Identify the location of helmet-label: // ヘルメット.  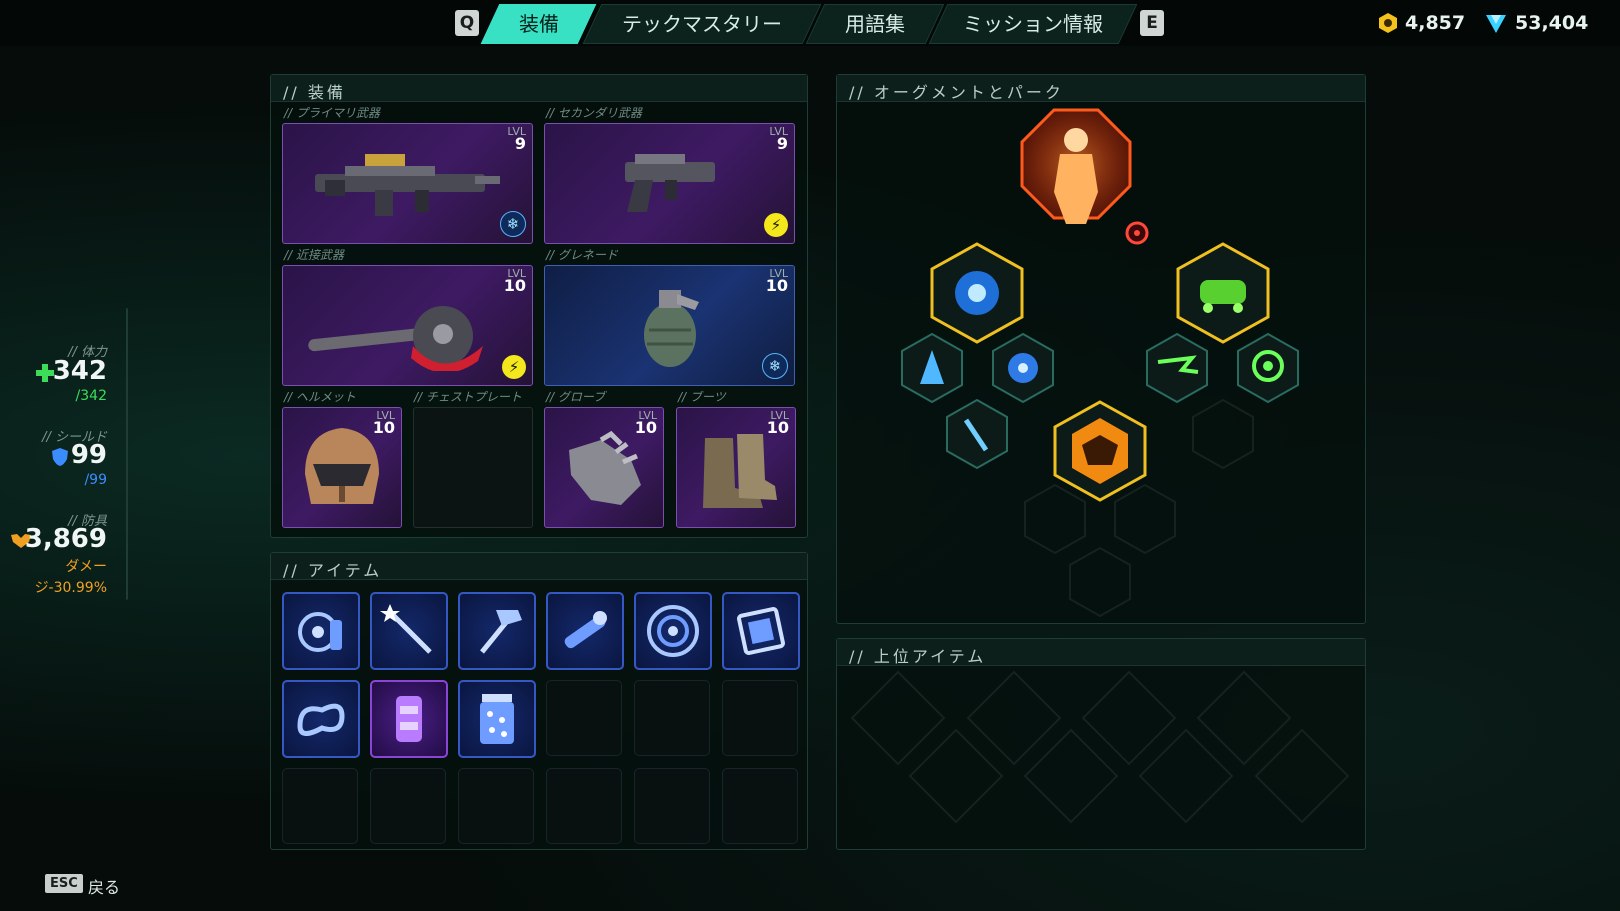
(320, 397).